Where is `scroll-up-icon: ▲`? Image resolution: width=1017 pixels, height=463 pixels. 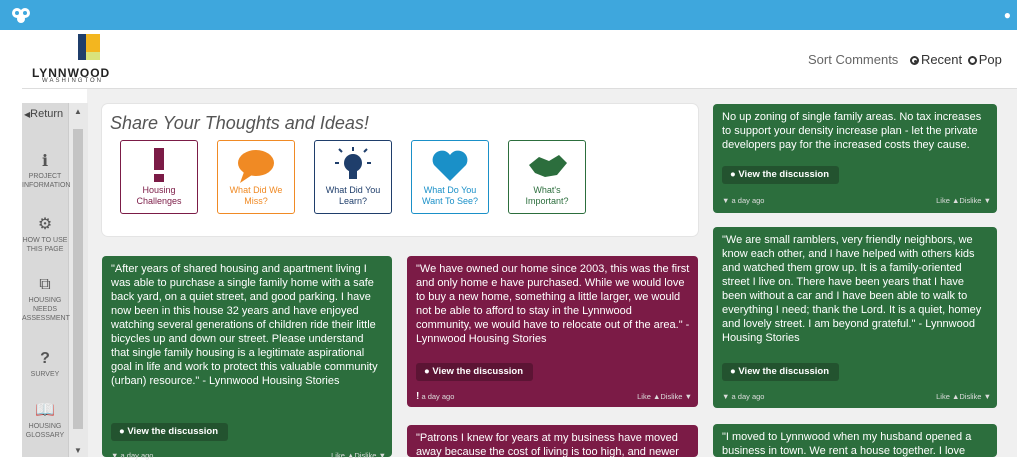
scroll-up-icon: ▲ is located at coordinates (78, 111).